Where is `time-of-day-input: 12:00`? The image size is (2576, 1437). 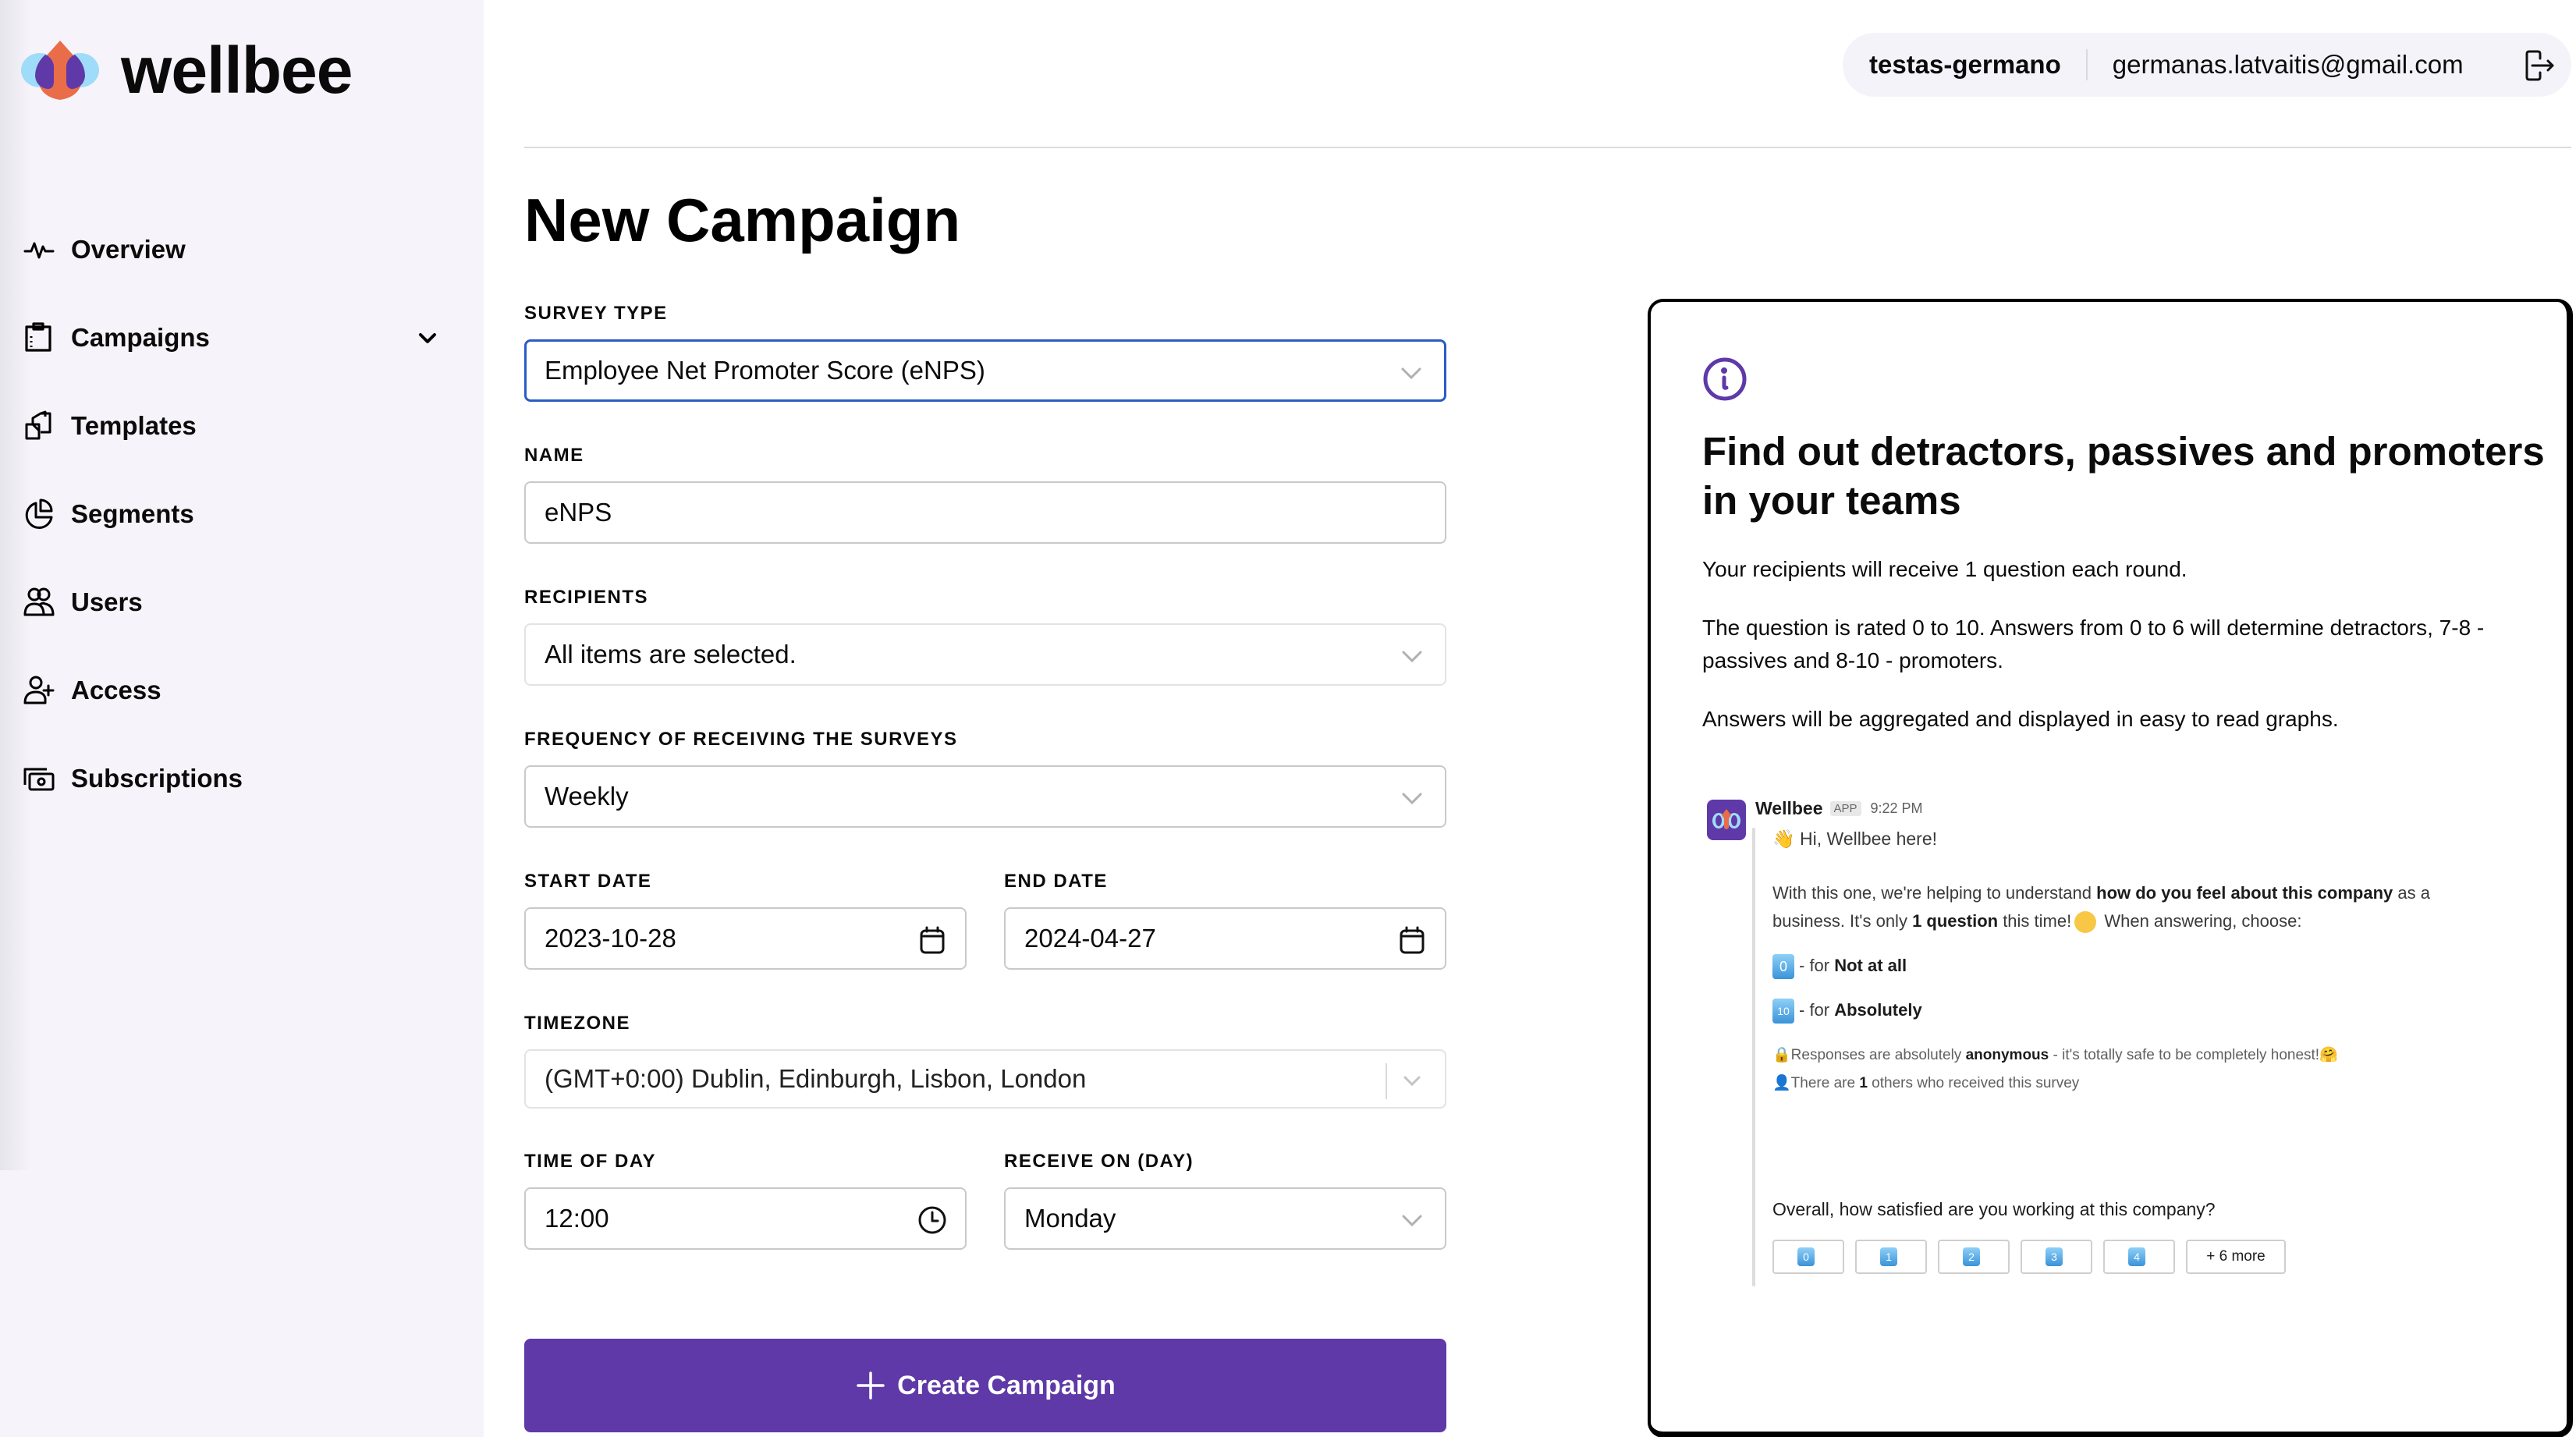 time-of-day-input: 12:00 is located at coordinates (745, 1218).